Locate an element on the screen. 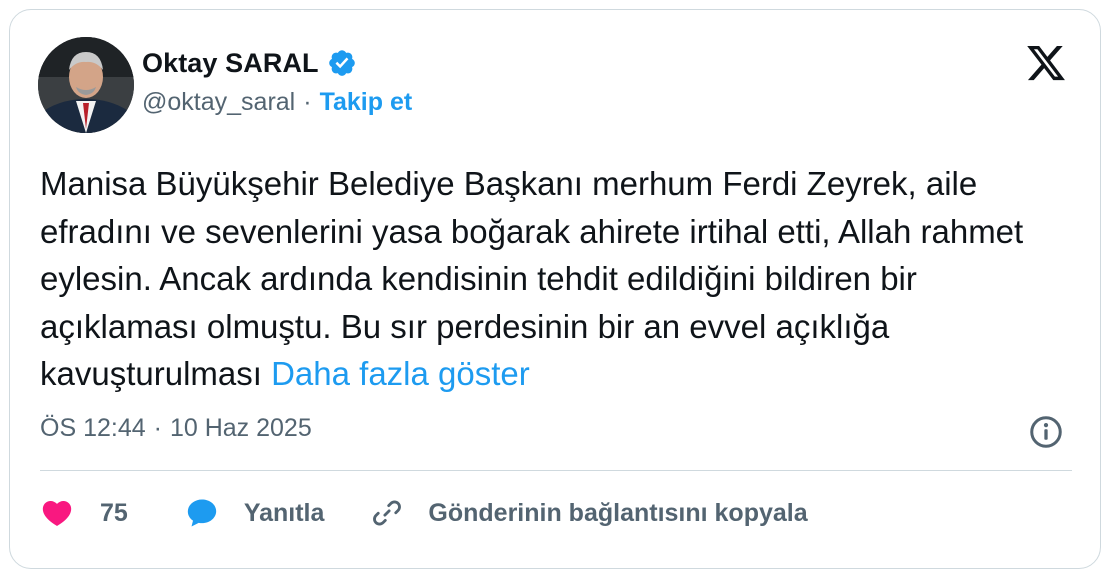 This screenshot has width=1115, height=569. link-icon is located at coordinates (387, 513).